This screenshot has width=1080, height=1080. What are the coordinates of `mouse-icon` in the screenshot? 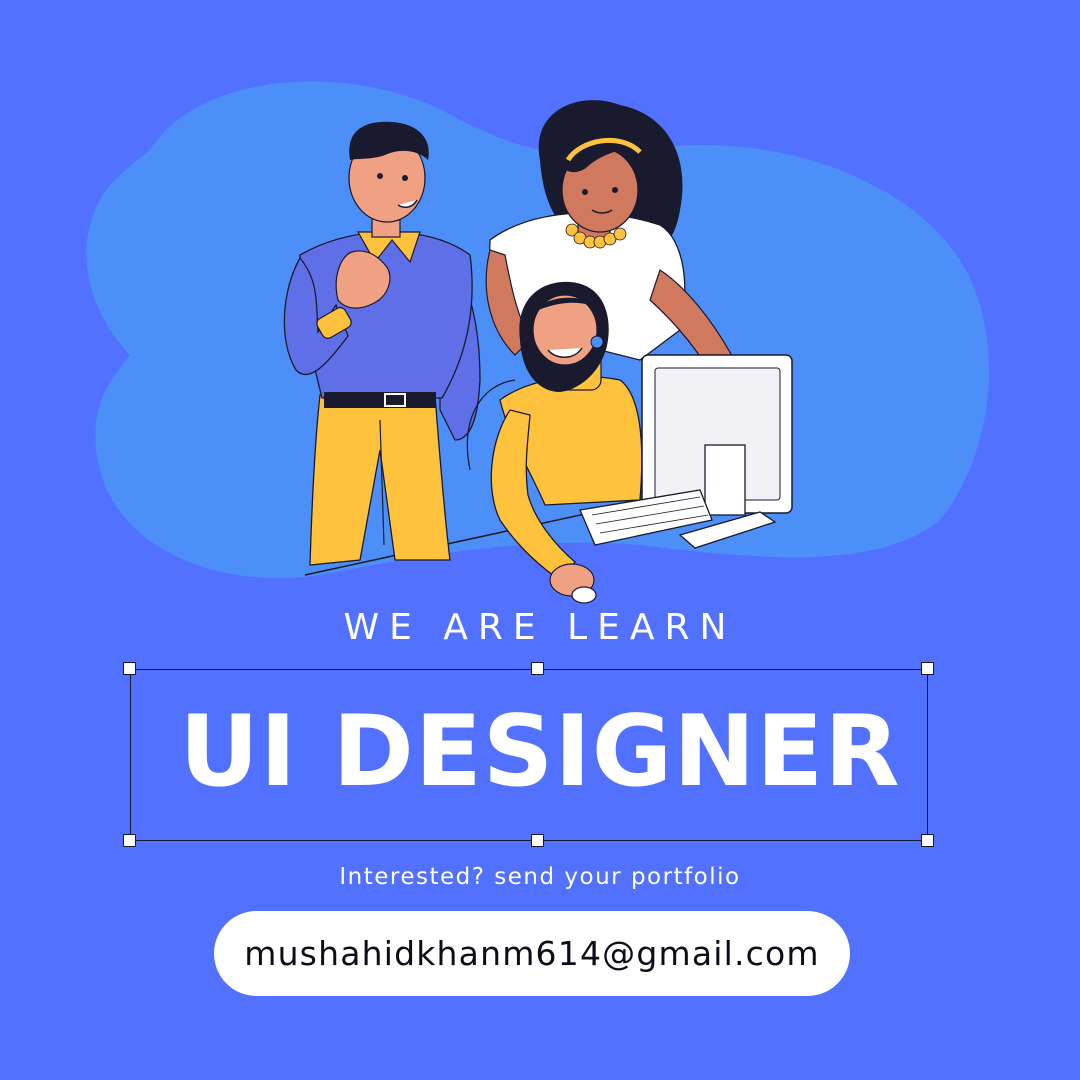 It's located at (584, 595).